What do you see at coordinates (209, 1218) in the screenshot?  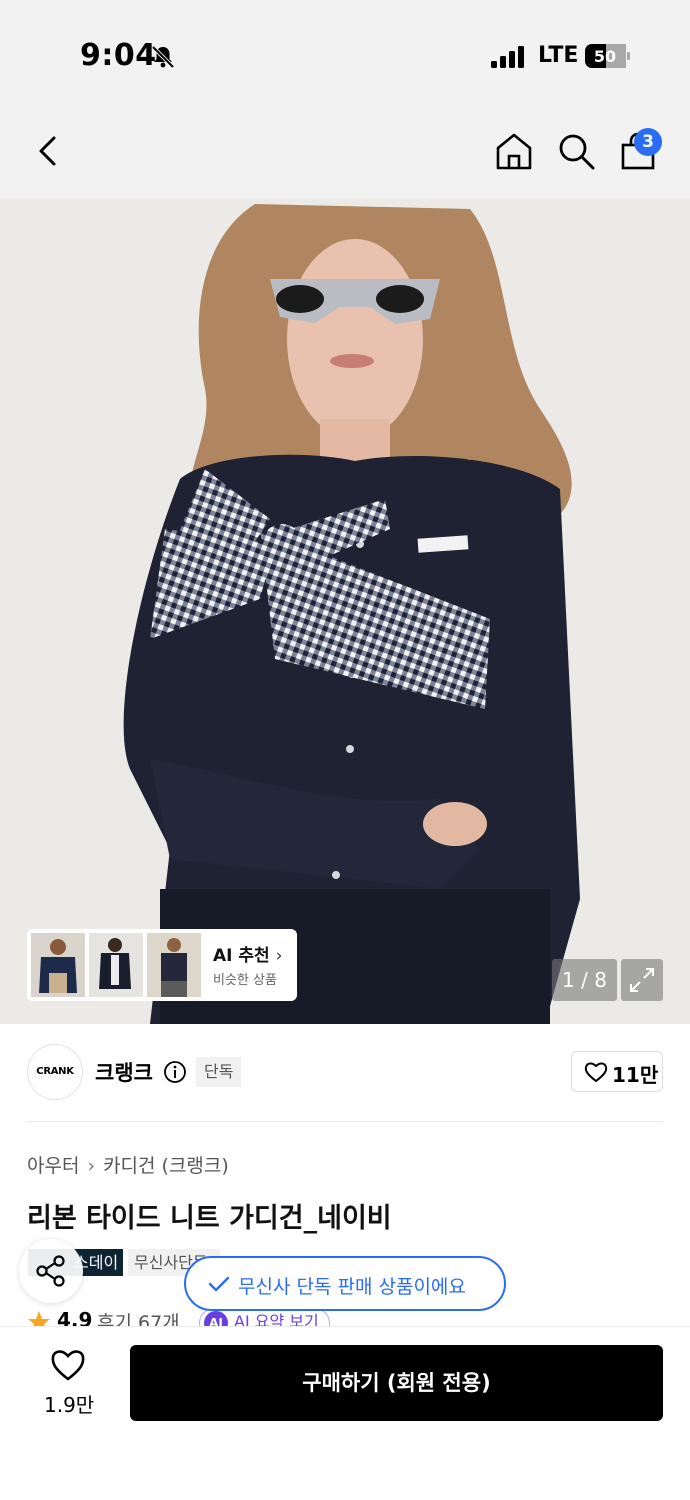 I see `product-title: 리본 타이드 니트 가디건_네이비` at bounding box center [209, 1218].